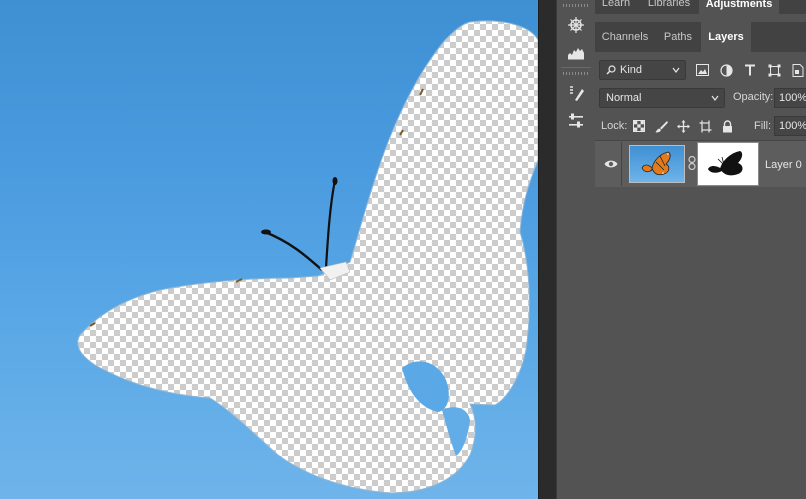  I want to click on opacity-label: Opacity:, so click(753, 97).